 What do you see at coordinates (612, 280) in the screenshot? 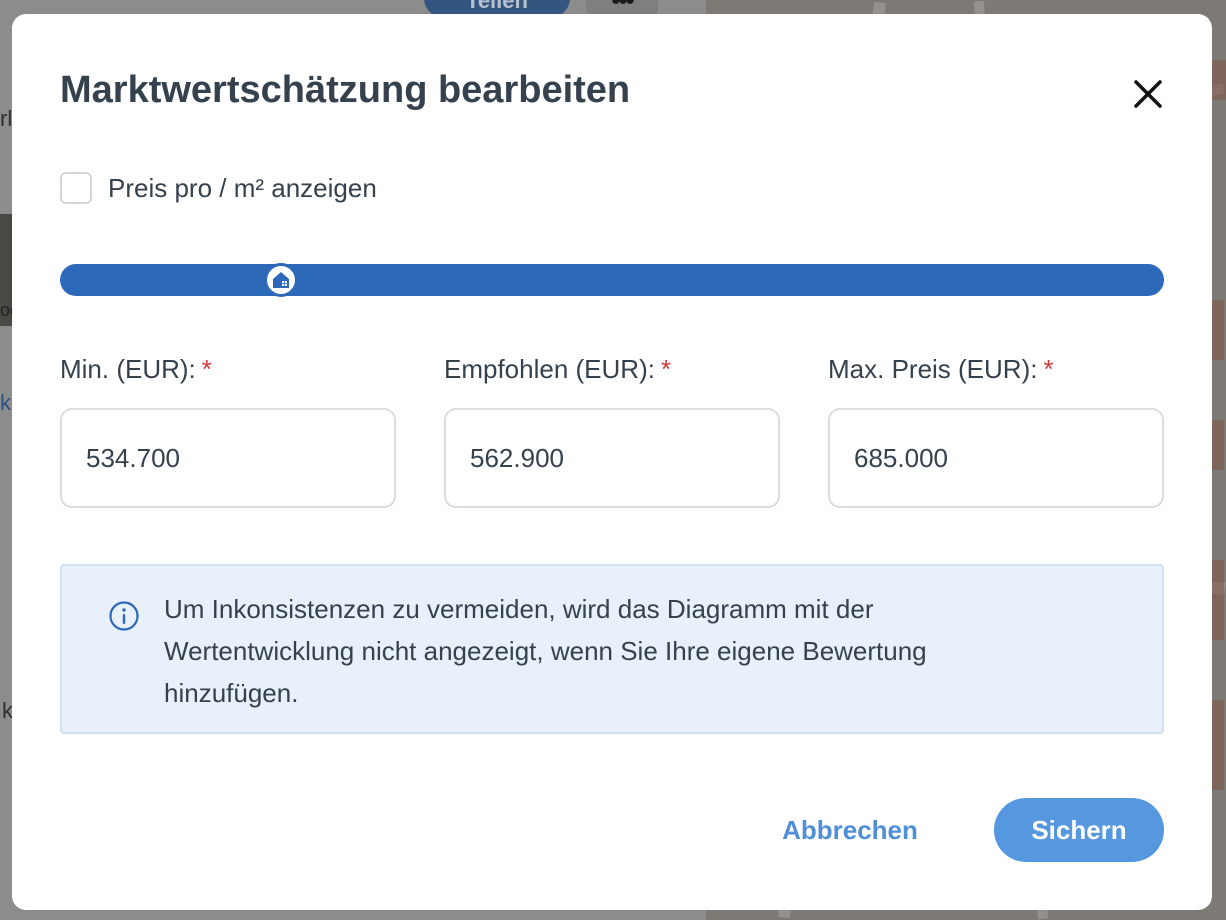
I see `price-range-slider` at bounding box center [612, 280].